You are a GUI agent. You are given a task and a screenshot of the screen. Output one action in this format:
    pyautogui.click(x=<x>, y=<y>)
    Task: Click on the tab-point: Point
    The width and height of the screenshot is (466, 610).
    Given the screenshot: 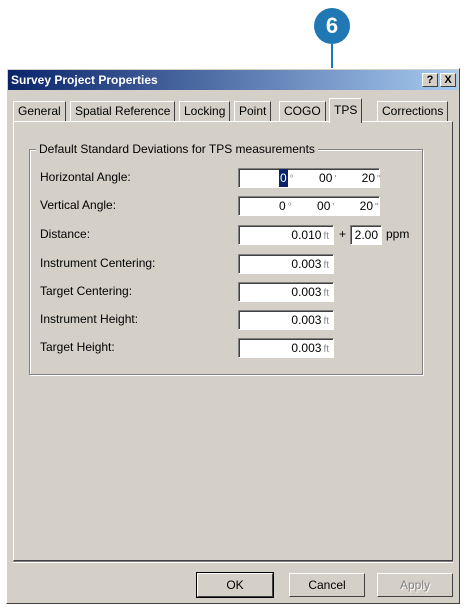 What is the action you would take?
    pyautogui.click(x=253, y=111)
    